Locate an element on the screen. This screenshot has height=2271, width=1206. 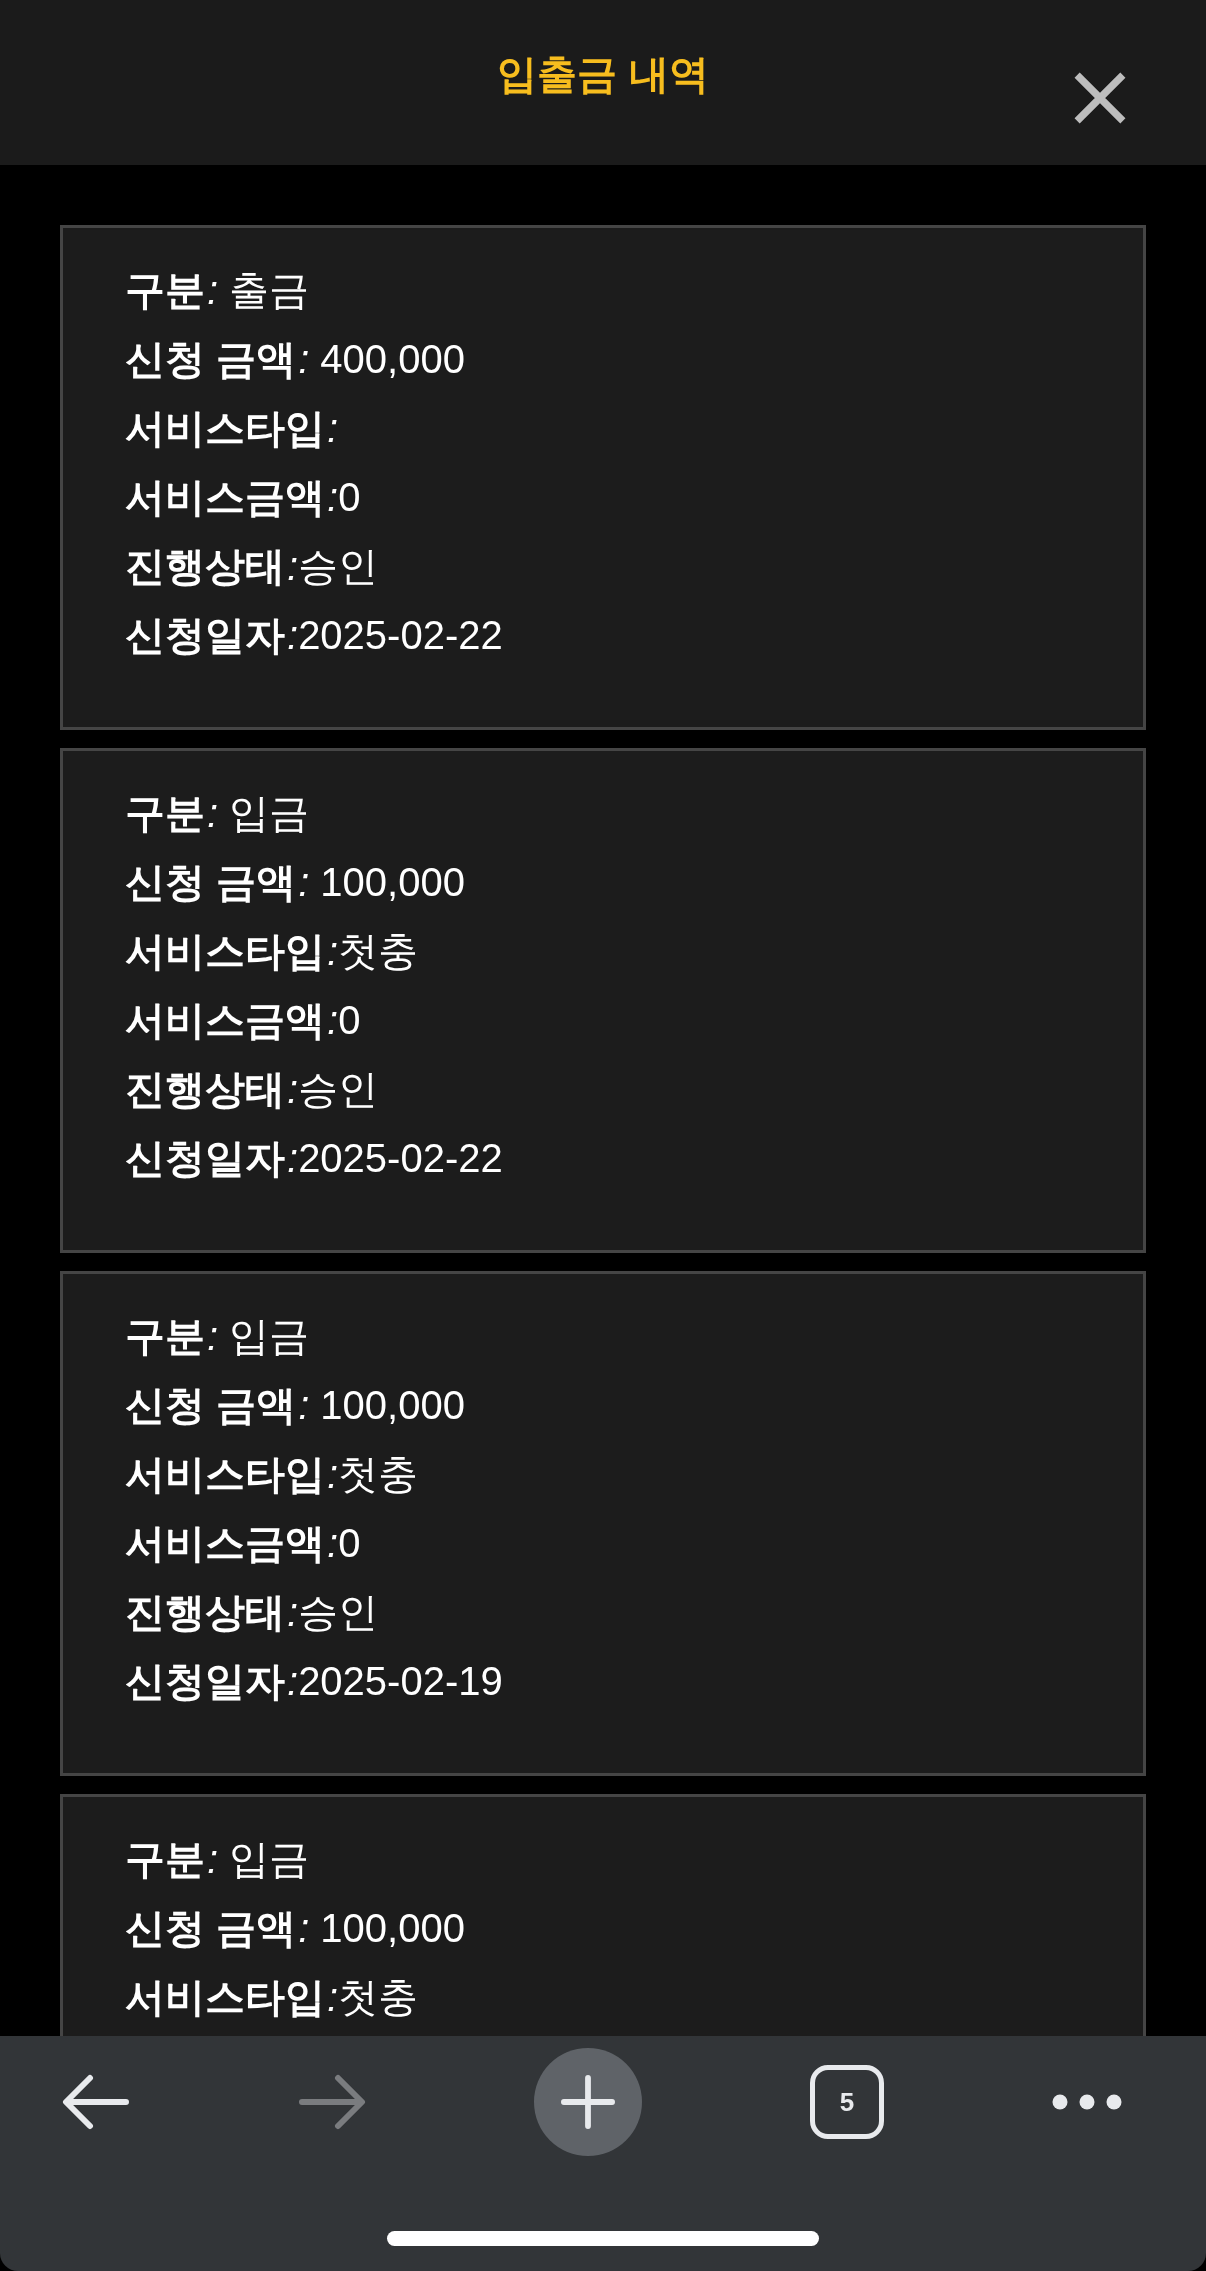
page-title: 입출금 내역 is located at coordinates (603, 74).